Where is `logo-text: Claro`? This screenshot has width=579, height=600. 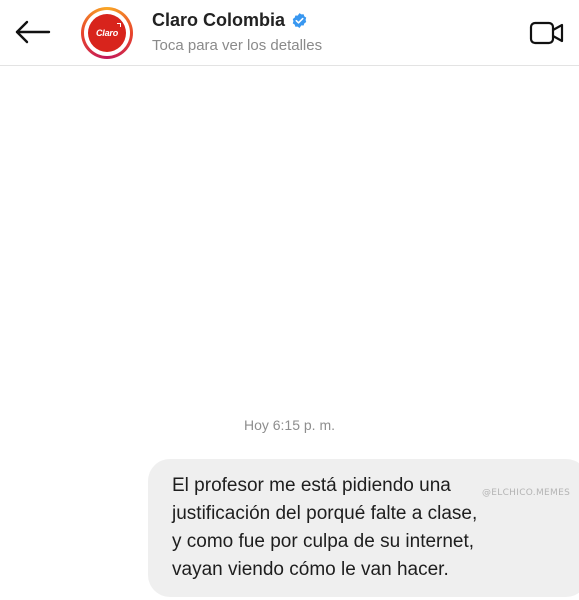
logo-text: Claro is located at coordinates (106, 33).